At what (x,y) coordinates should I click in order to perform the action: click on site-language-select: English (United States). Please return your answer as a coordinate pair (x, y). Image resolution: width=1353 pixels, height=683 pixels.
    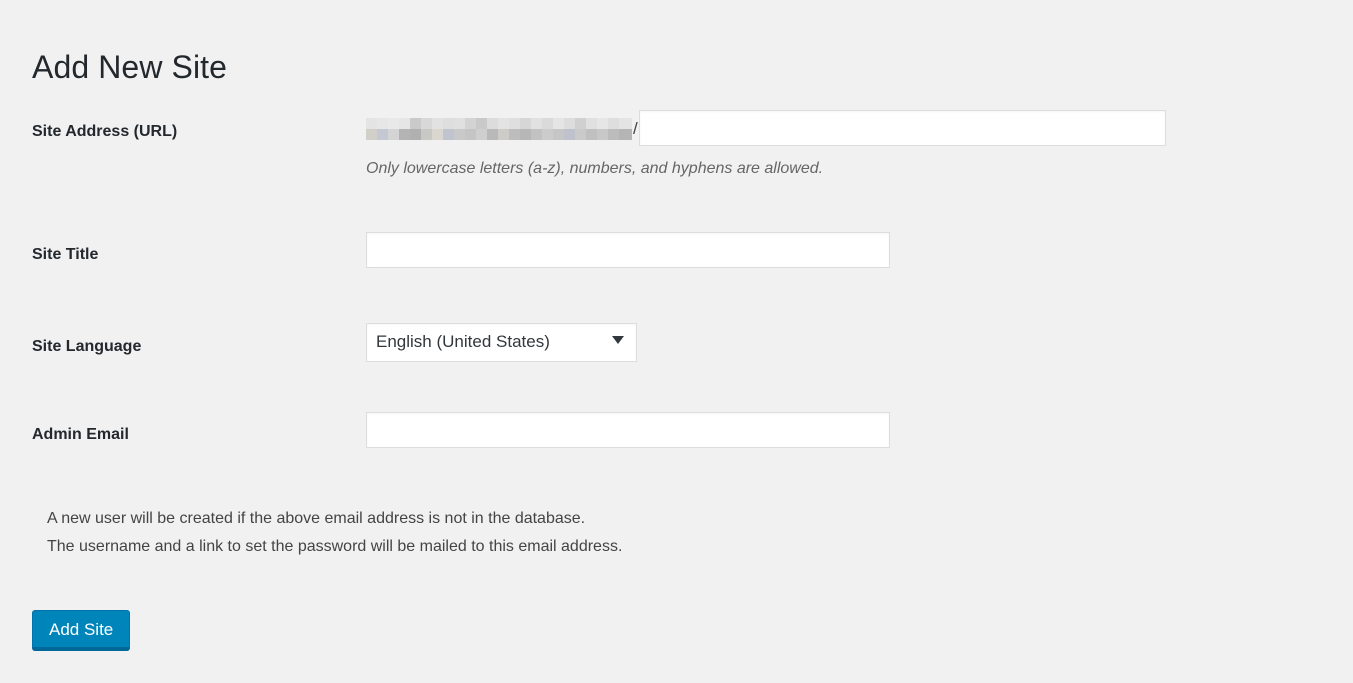
    Looking at the image, I should click on (501, 342).